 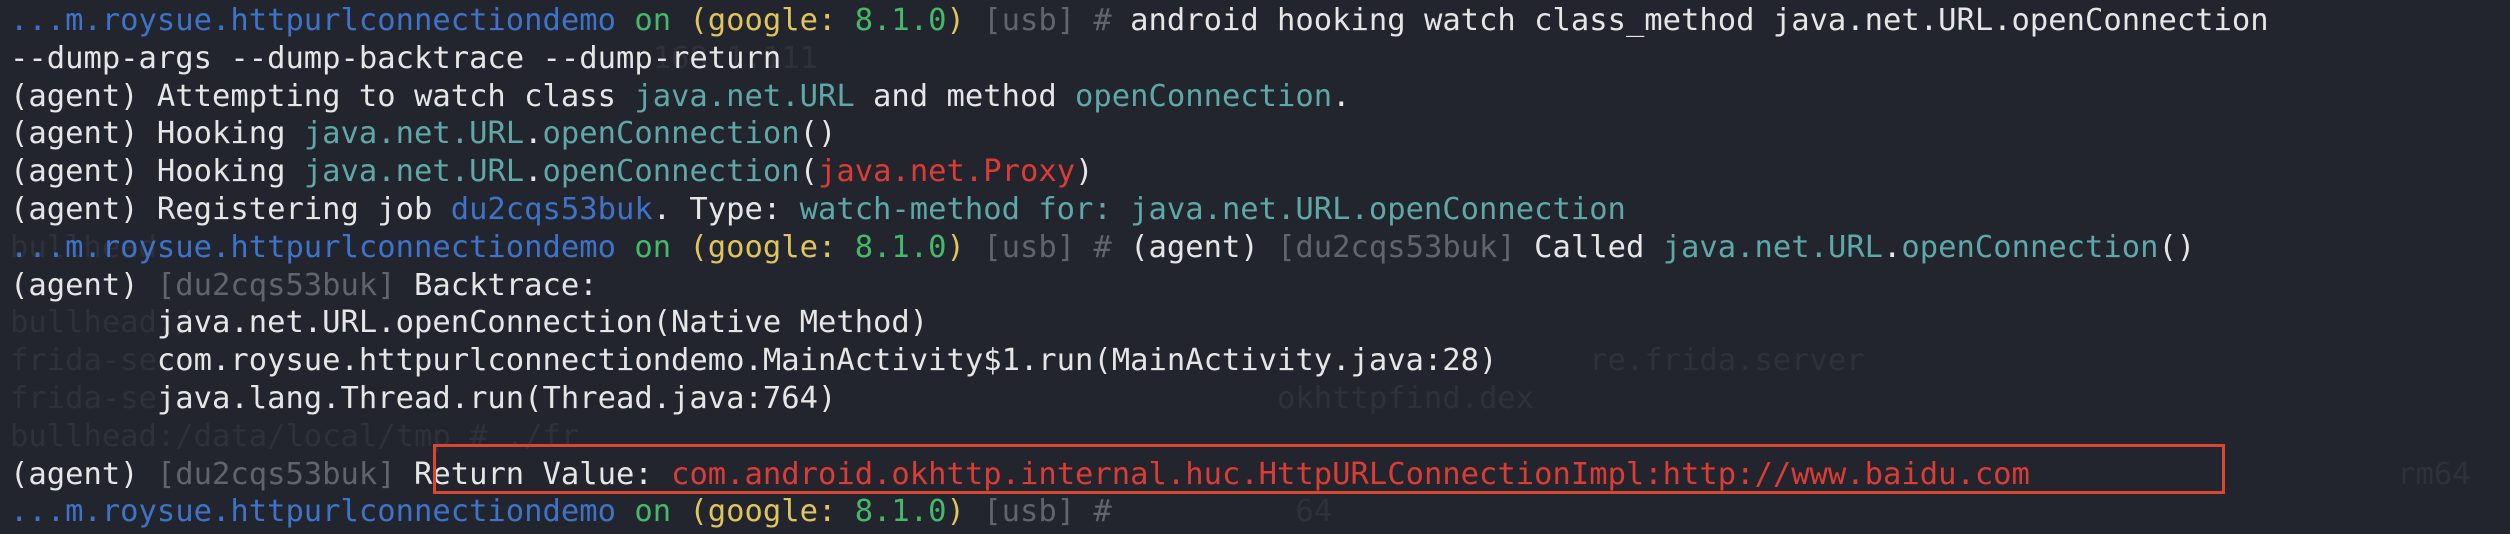 What do you see at coordinates (1260, 286) in the screenshot?
I see `terminal-line: (agent) [du2cqs53buk] Backtrace:` at bounding box center [1260, 286].